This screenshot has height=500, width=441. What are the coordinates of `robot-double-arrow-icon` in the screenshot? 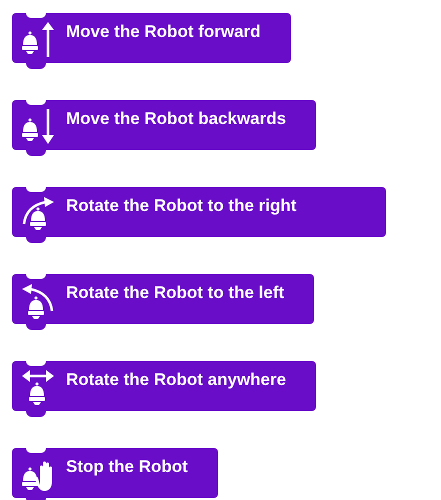 It's located at (38, 387).